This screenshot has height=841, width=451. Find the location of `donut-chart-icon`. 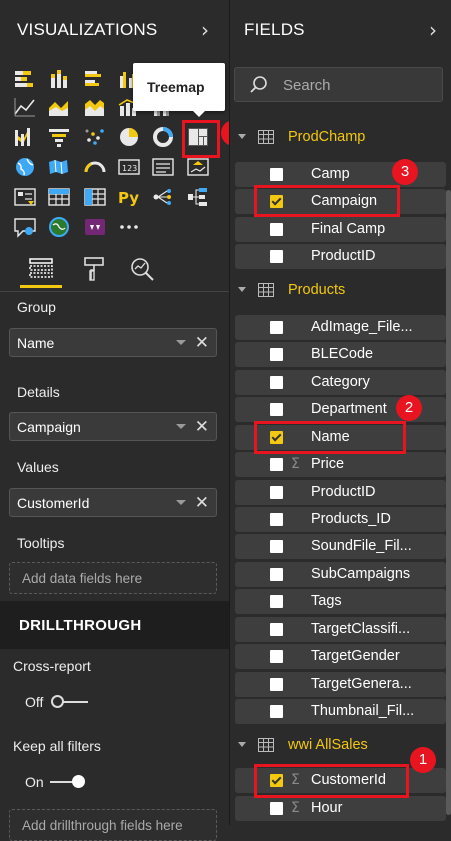

donut-chart-icon is located at coordinates (163, 137).